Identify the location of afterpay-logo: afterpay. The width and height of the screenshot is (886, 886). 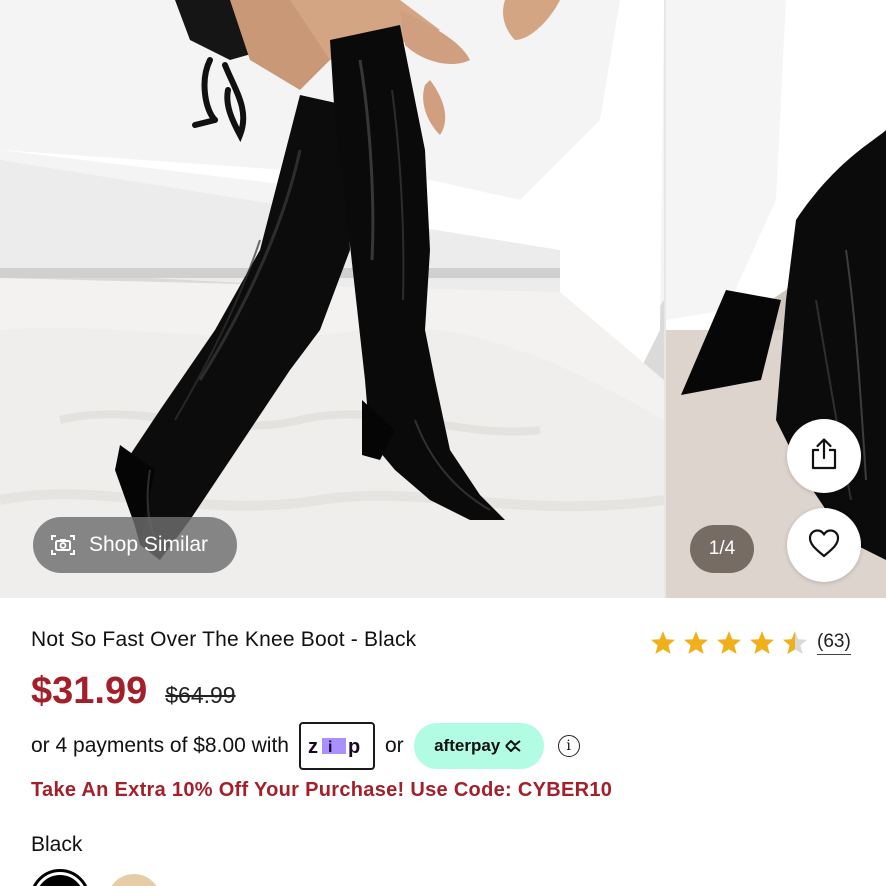
(478, 746).